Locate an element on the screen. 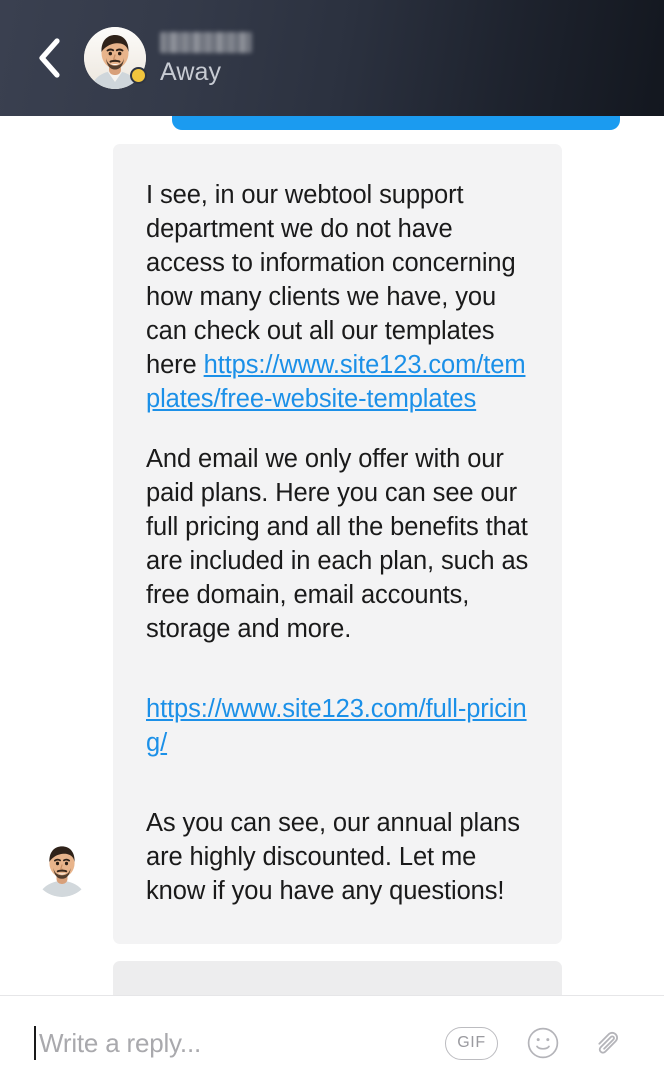 The width and height of the screenshot is (664, 1090). chevron-left-icon is located at coordinates (49, 58).